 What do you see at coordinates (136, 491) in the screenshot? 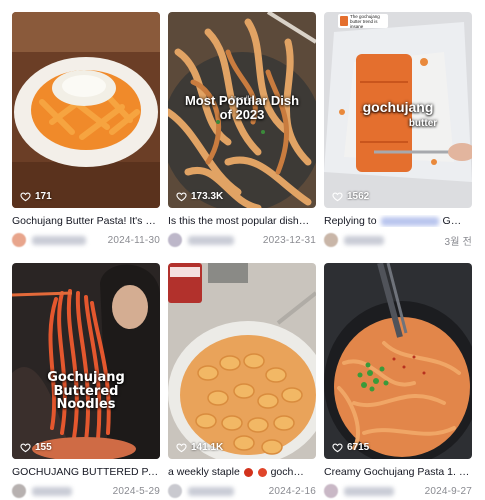
I see `post-date: 2024-5-29` at bounding box center [136, 491].